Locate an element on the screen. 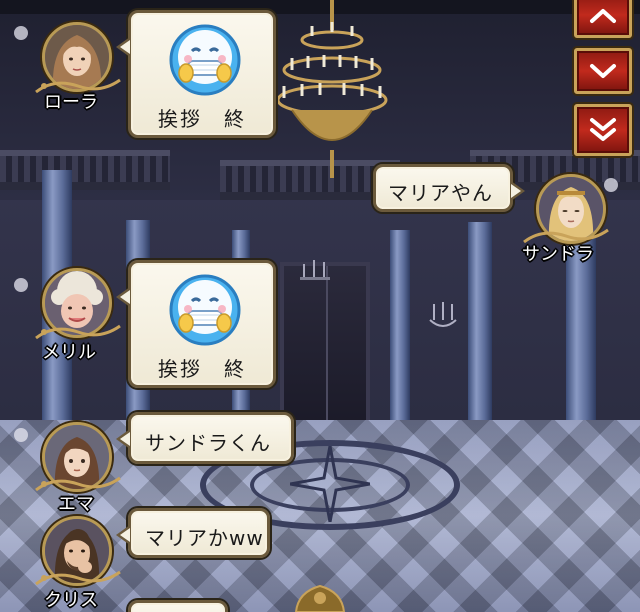 The image size is (640, 612). double-door is located at coordinates (325, 347).